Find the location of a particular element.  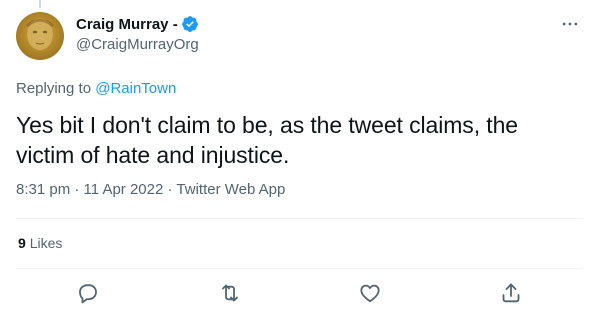

like-icon is located at coordinates (370, 293).